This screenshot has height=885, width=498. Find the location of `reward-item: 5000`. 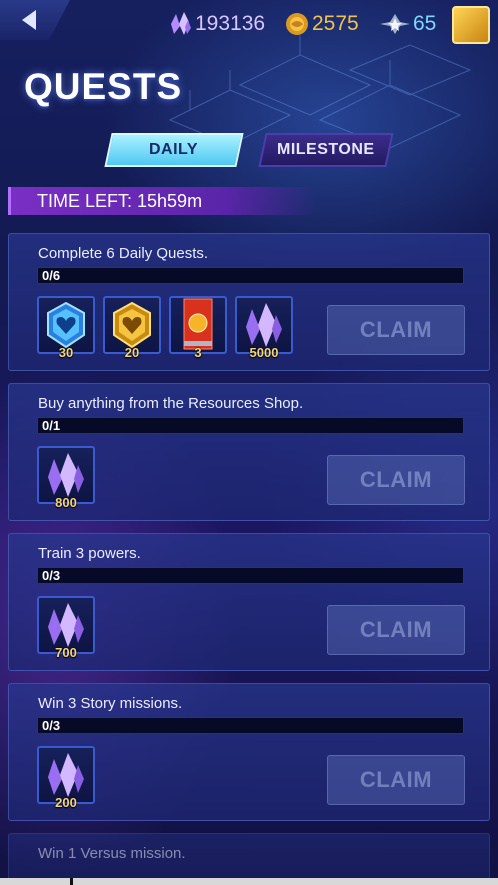

reward-item: 5000 is located at coordinates (264, 328).